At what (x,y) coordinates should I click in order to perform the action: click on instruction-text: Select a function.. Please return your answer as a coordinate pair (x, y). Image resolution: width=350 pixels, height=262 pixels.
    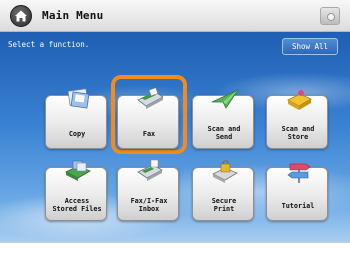
    Looking at the image, I should click on (49, 44).